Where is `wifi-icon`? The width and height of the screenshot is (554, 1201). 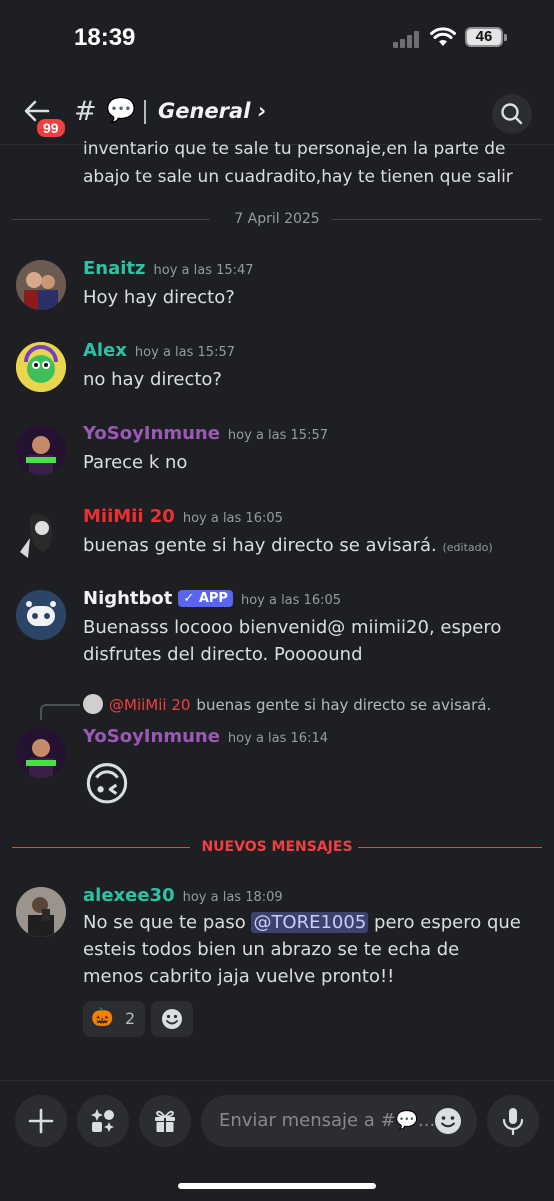 wifi-icon is located at coordinates (443, 36).